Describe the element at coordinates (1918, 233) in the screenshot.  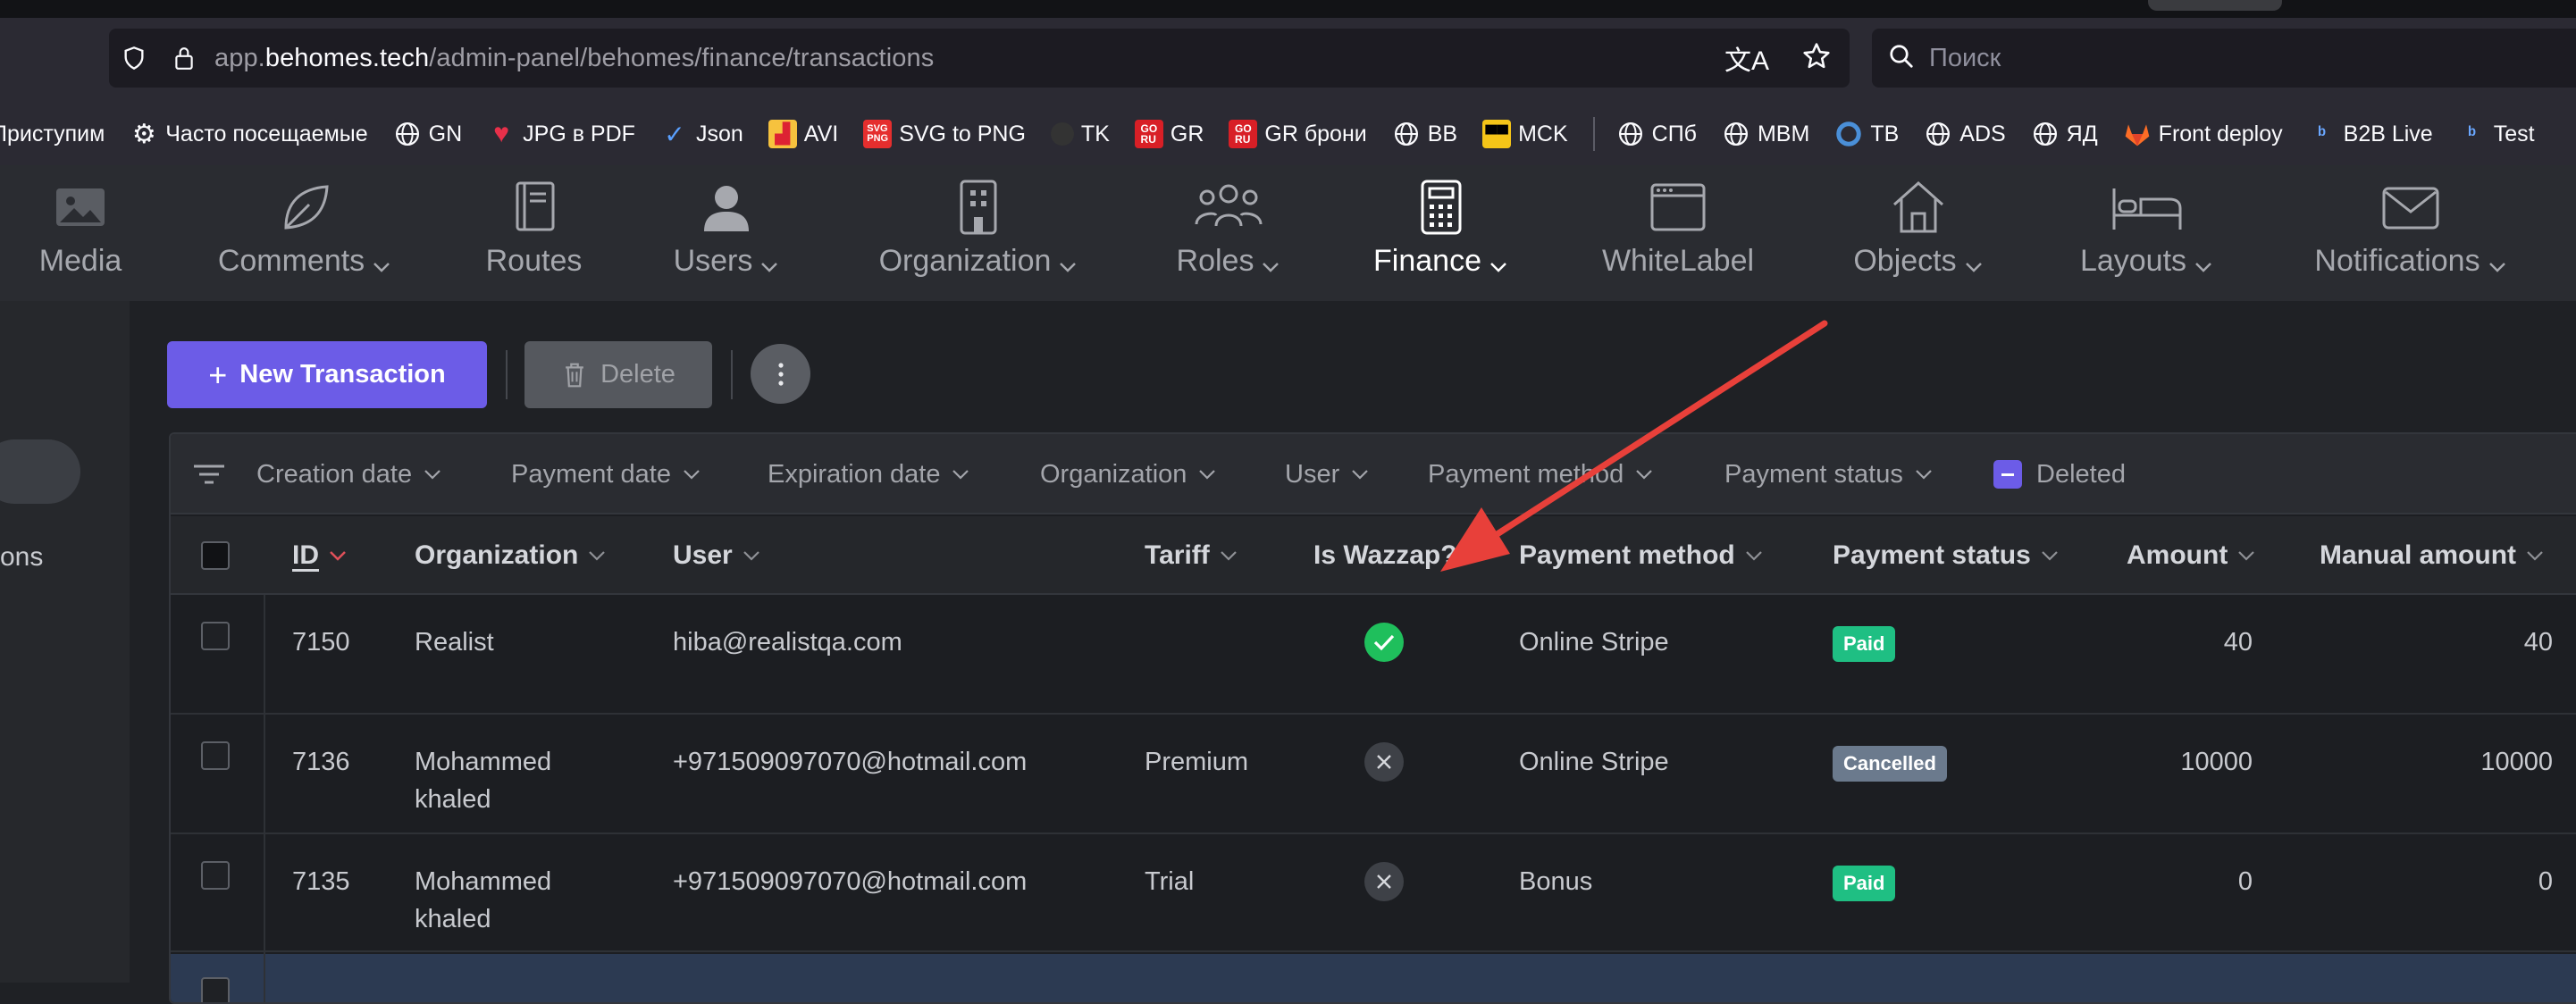
I see `nav-objects: Objects` at that location.